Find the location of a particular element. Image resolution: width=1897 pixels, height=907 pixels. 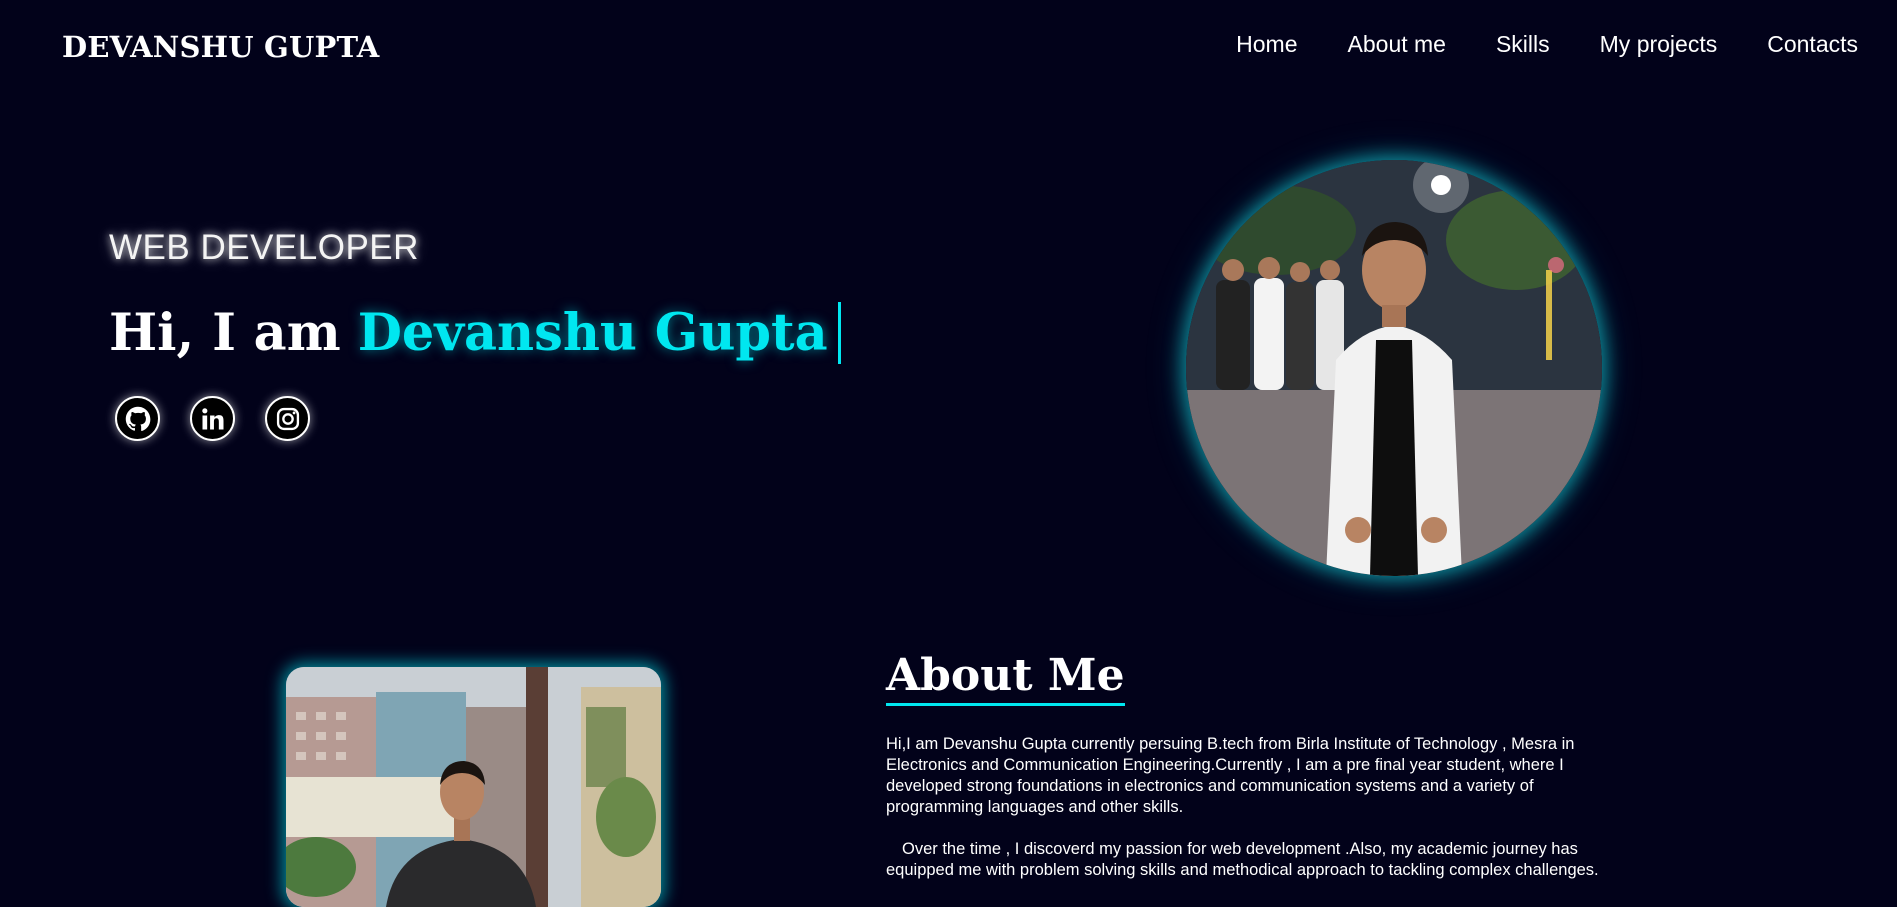

instagram-link is located at coordinates (287, 418).